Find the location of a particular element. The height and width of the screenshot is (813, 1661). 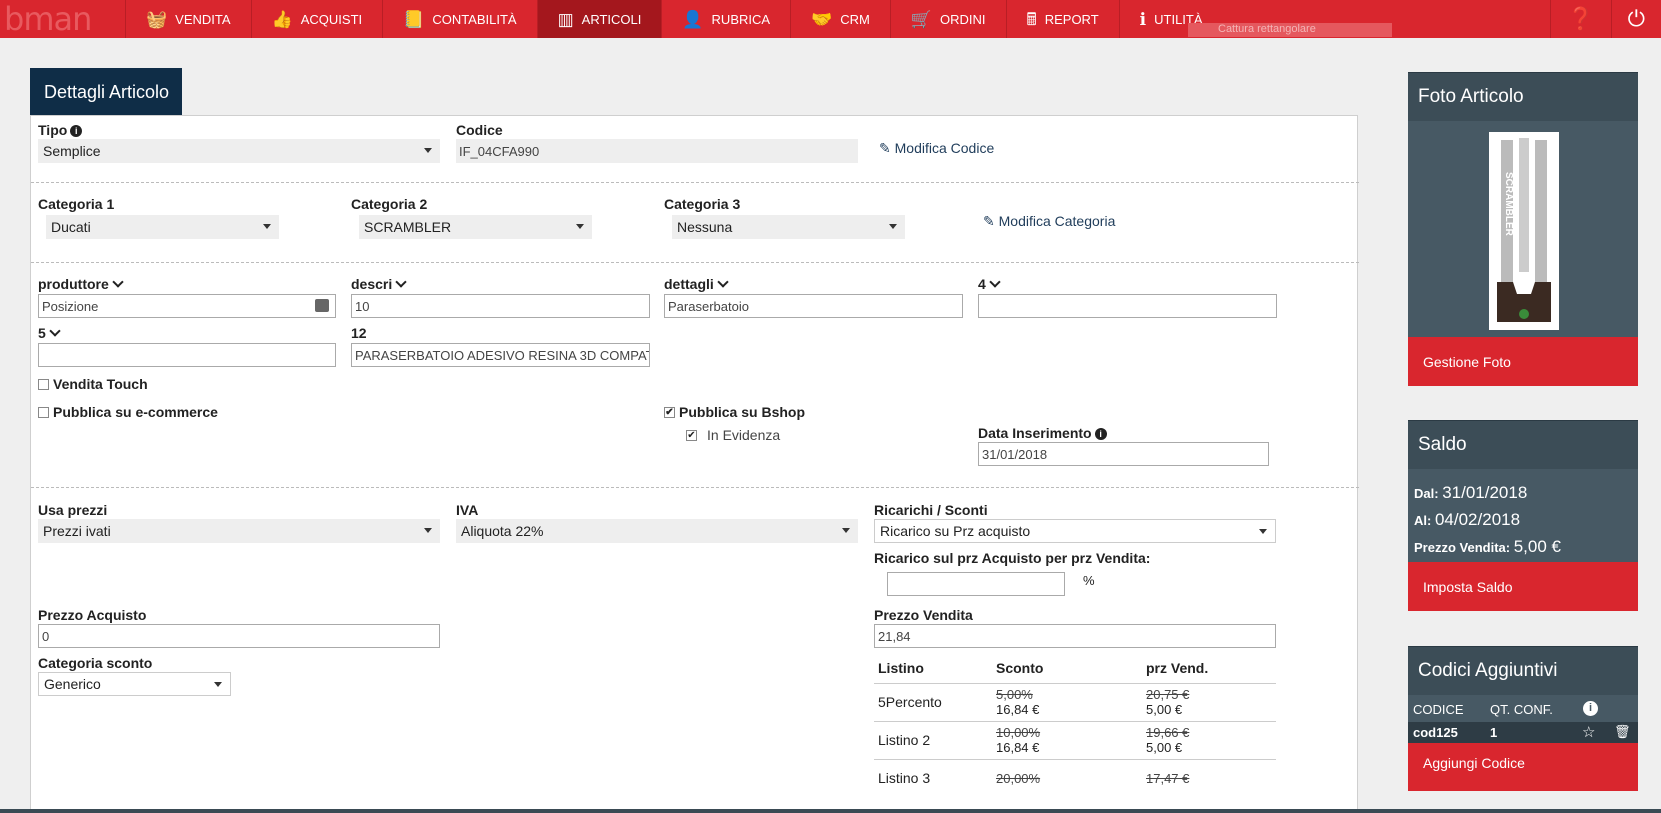

nav-crm: 🤝 CRM is located at coordinates (840, 19).